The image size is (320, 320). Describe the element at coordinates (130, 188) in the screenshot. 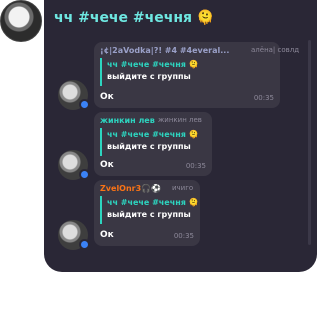

I see `sender-name: ZvelOnr3🎧⚽` at that location.